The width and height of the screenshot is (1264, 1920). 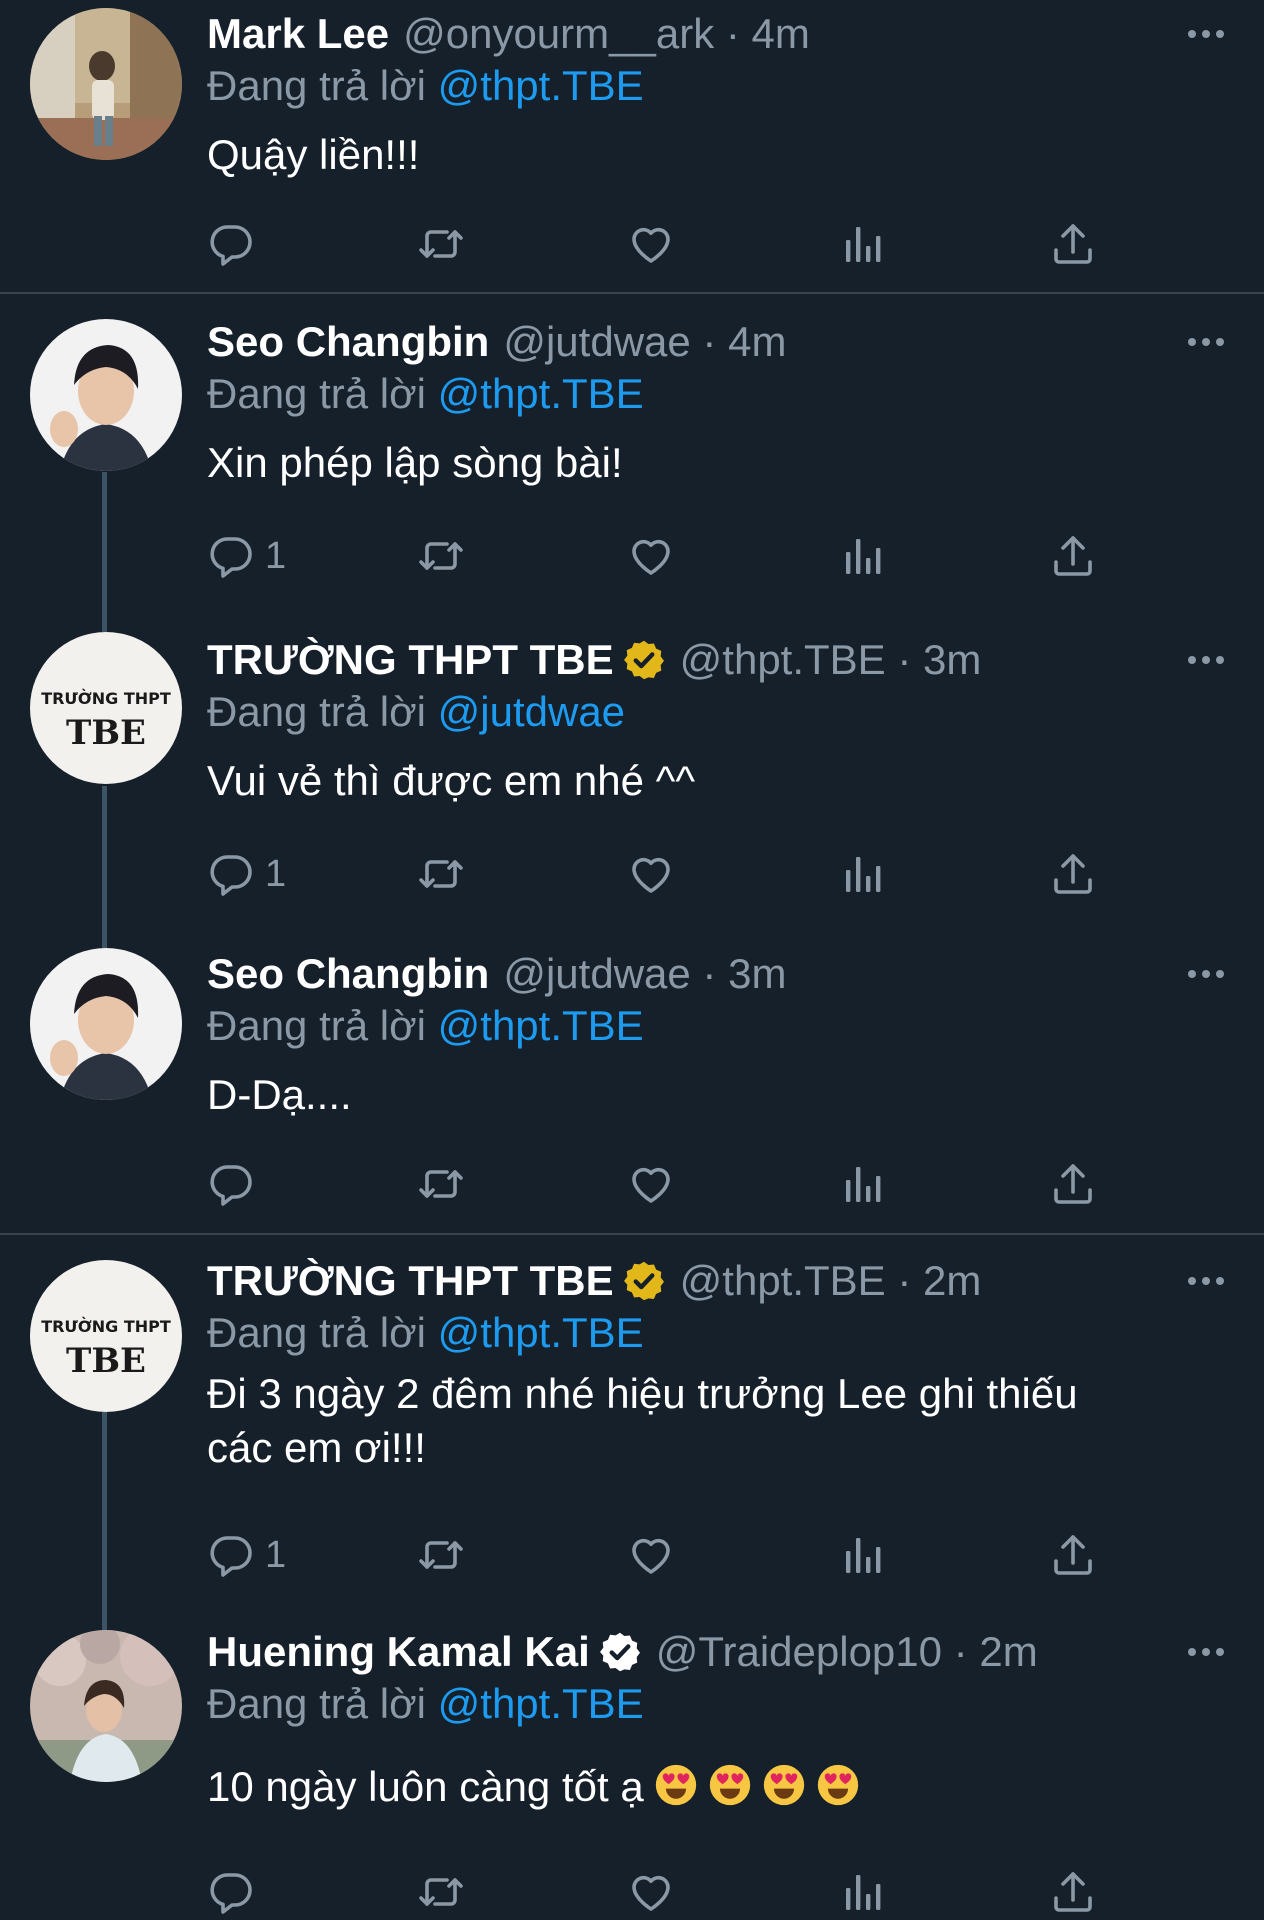 I want to click on handle: @Traideplop10, so click(x=799, y=1651).